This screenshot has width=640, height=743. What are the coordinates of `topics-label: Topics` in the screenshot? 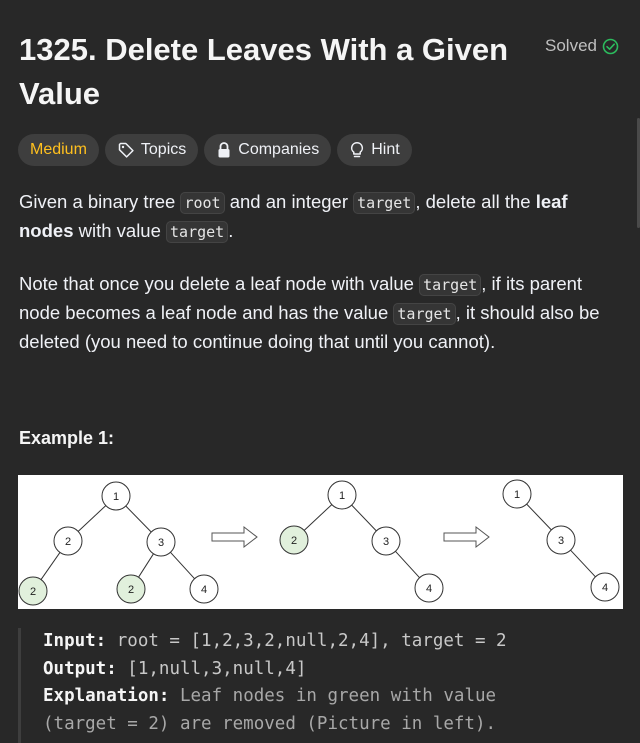 It's located at (163, 149).